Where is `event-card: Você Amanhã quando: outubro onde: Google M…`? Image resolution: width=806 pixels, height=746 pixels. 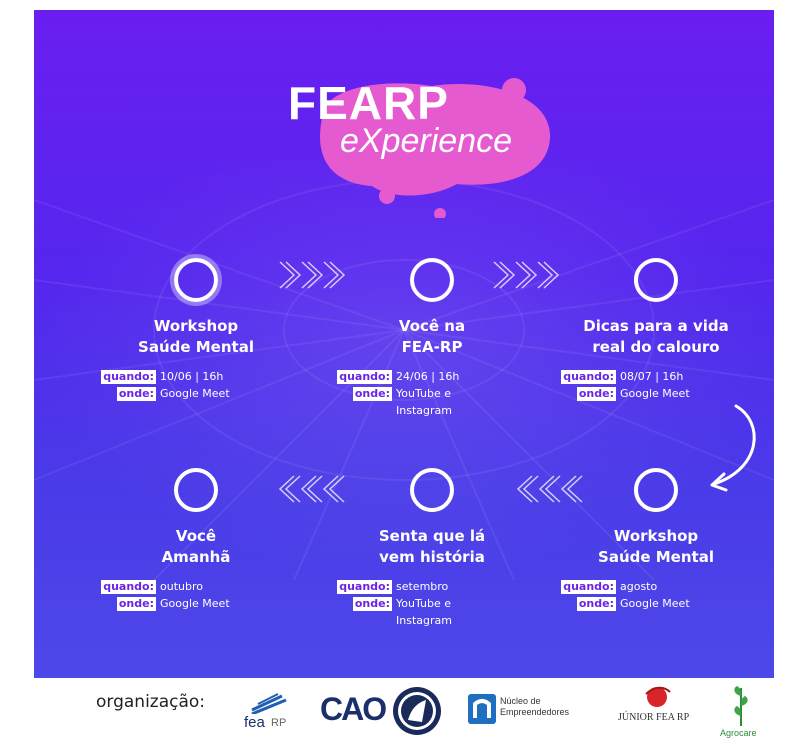 event-card: Você Amanhã quando: outubro onde: Google M… is located at coordinates (196, 540).